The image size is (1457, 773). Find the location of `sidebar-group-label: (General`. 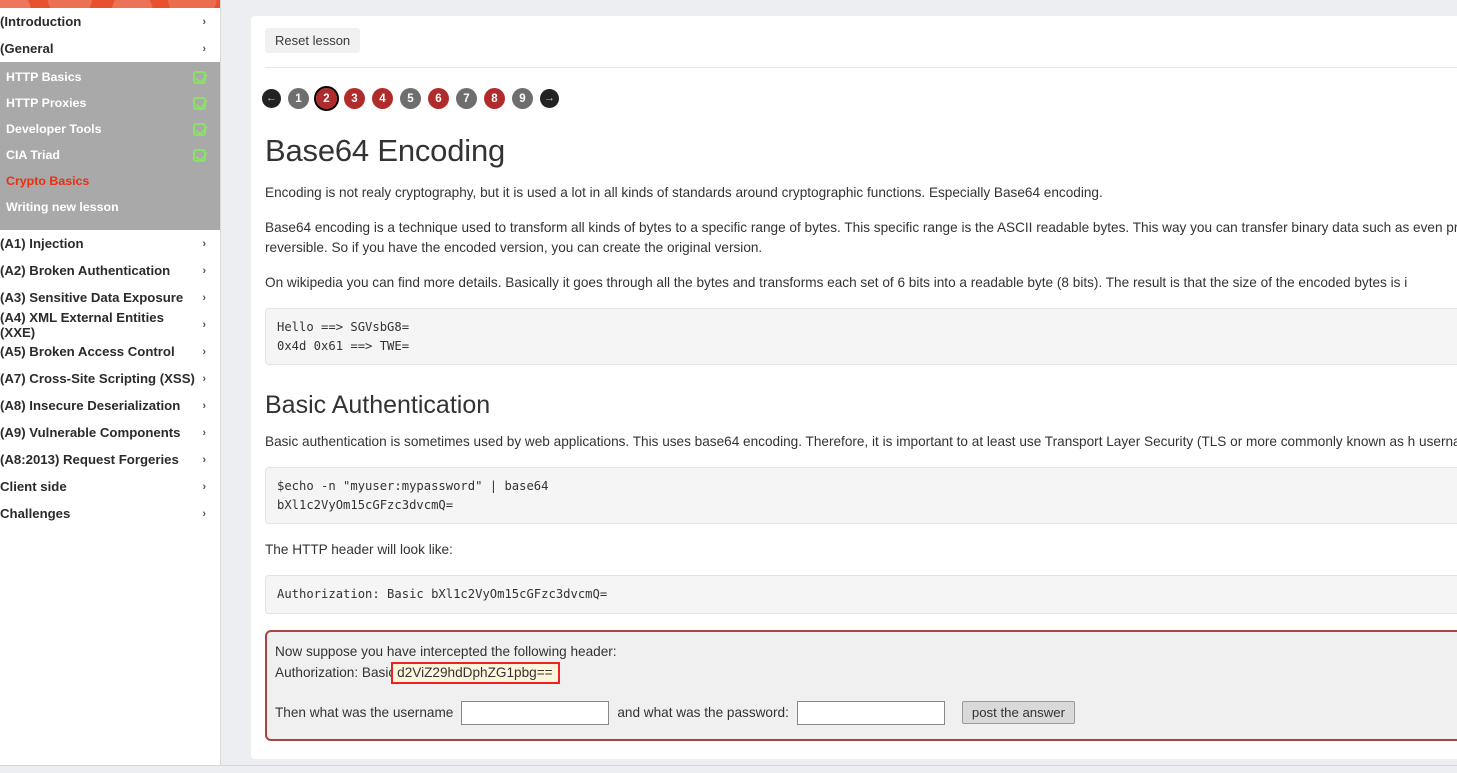

sidebar-group-label: (General is located at coordinates (27, 48).